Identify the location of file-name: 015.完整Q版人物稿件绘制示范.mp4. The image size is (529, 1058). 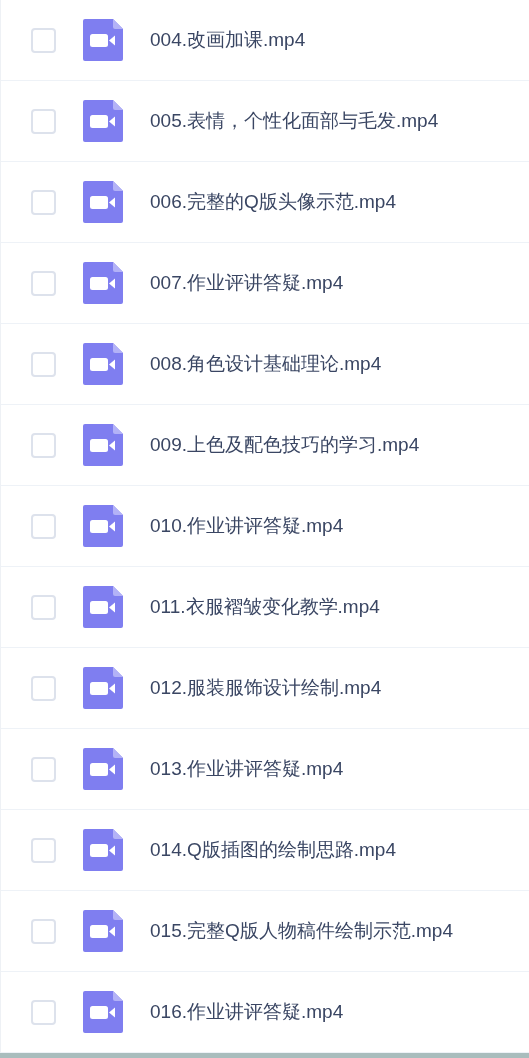
(301, 931).